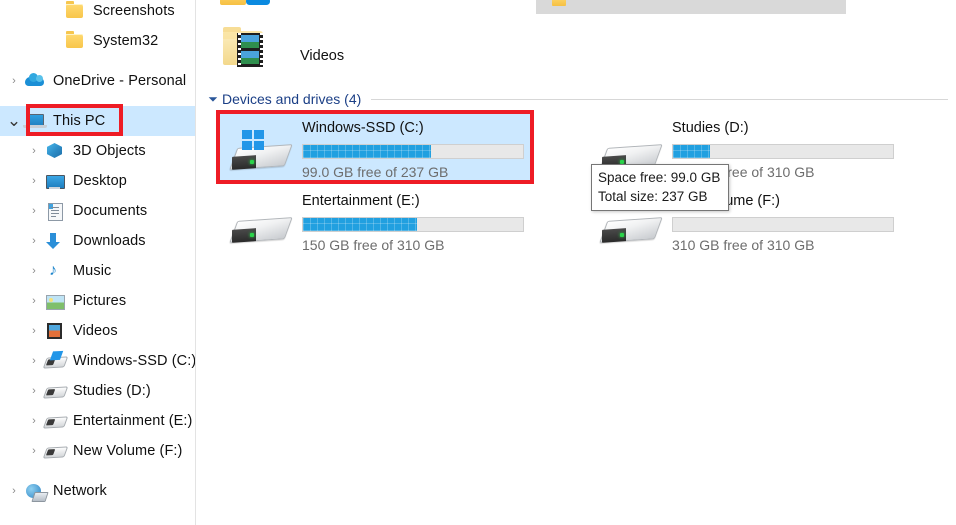 This screenshot has width=956, height=525. What do you see at coordinates (213, 99) in the screenshot?
I see `chevron-down-icon: ⏷` at bounding box center [213, 99].